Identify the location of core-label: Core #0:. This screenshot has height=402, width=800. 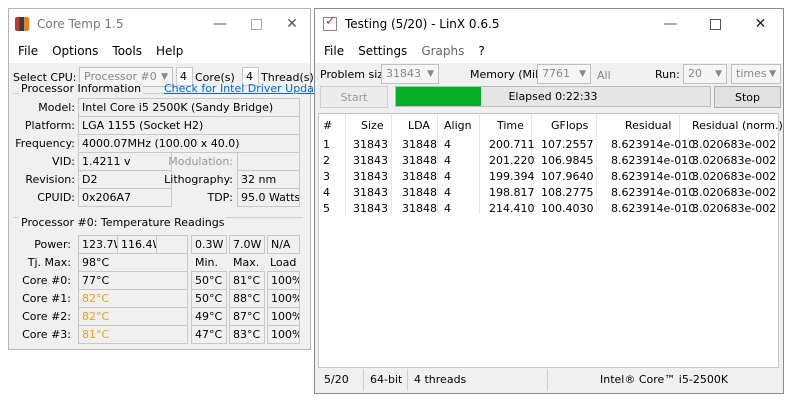
(46, 280).